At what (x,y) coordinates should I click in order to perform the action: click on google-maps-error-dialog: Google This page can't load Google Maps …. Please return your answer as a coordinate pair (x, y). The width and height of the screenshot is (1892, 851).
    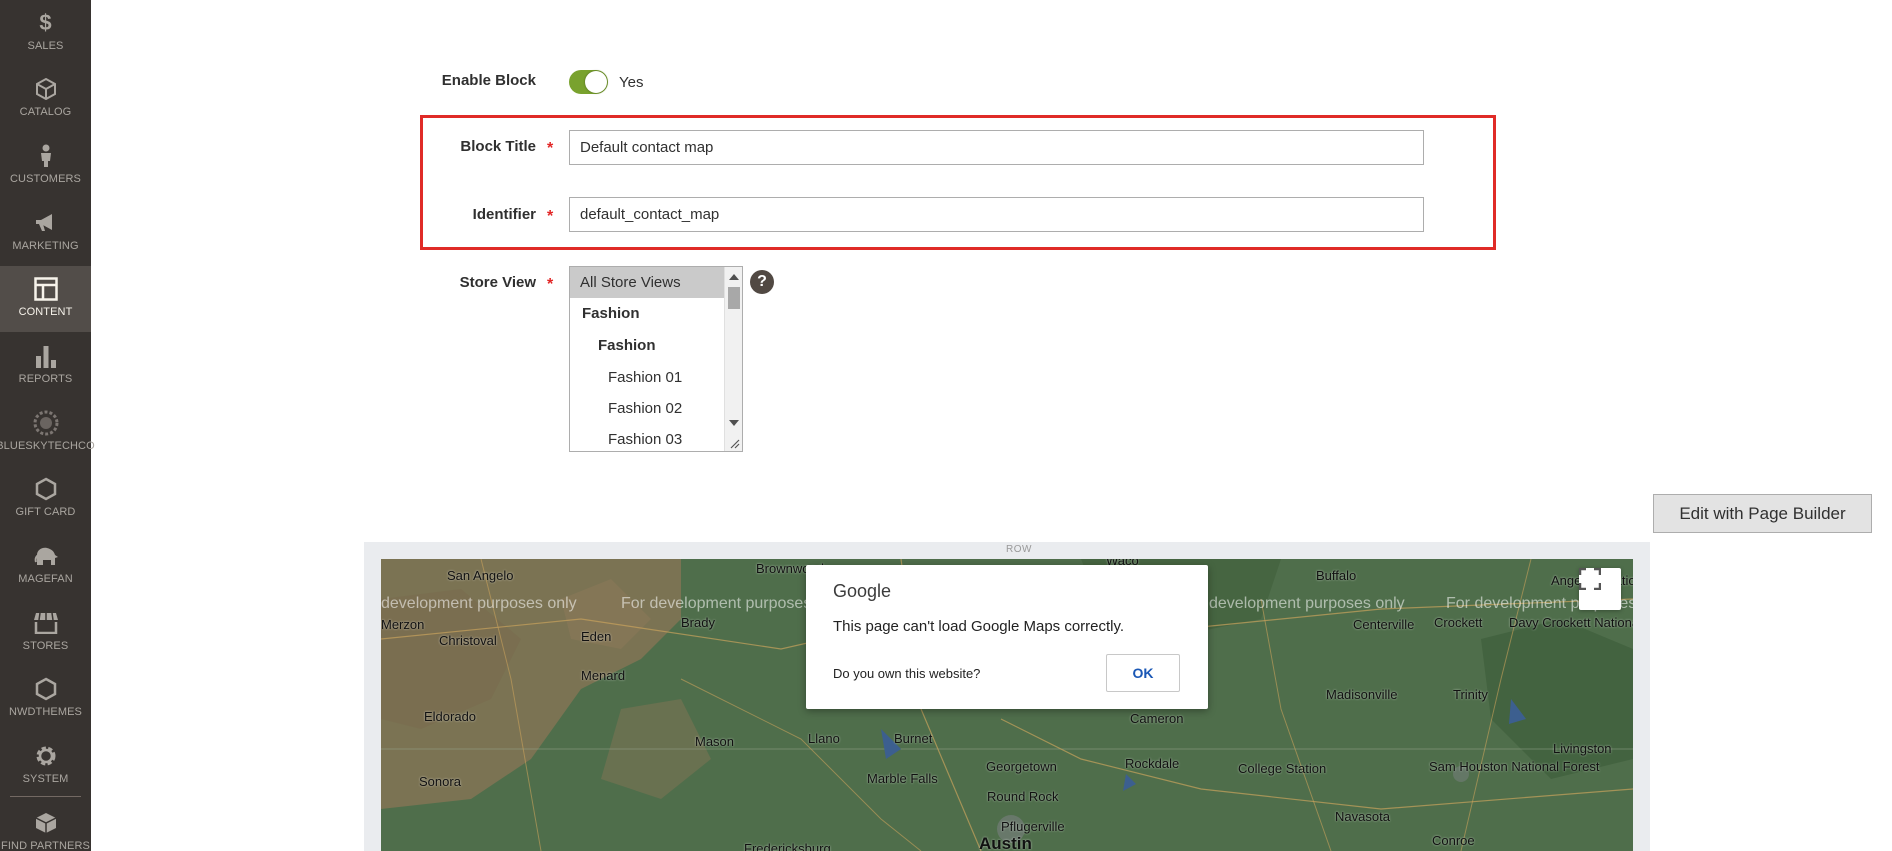
    Looking at the image, I should click on (1007, 637).